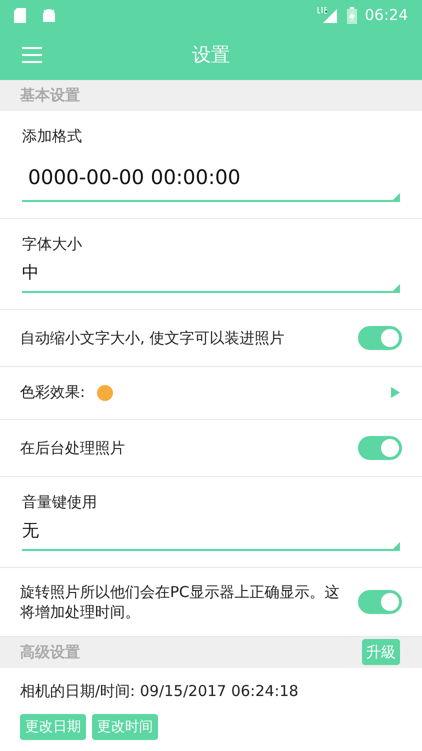 The width and height of the screenshot is (422, 751). Describe the element at coordinates (211, 182) in the screenshot. I see `input-field: 0000-00-00 00:00:00` at that location.